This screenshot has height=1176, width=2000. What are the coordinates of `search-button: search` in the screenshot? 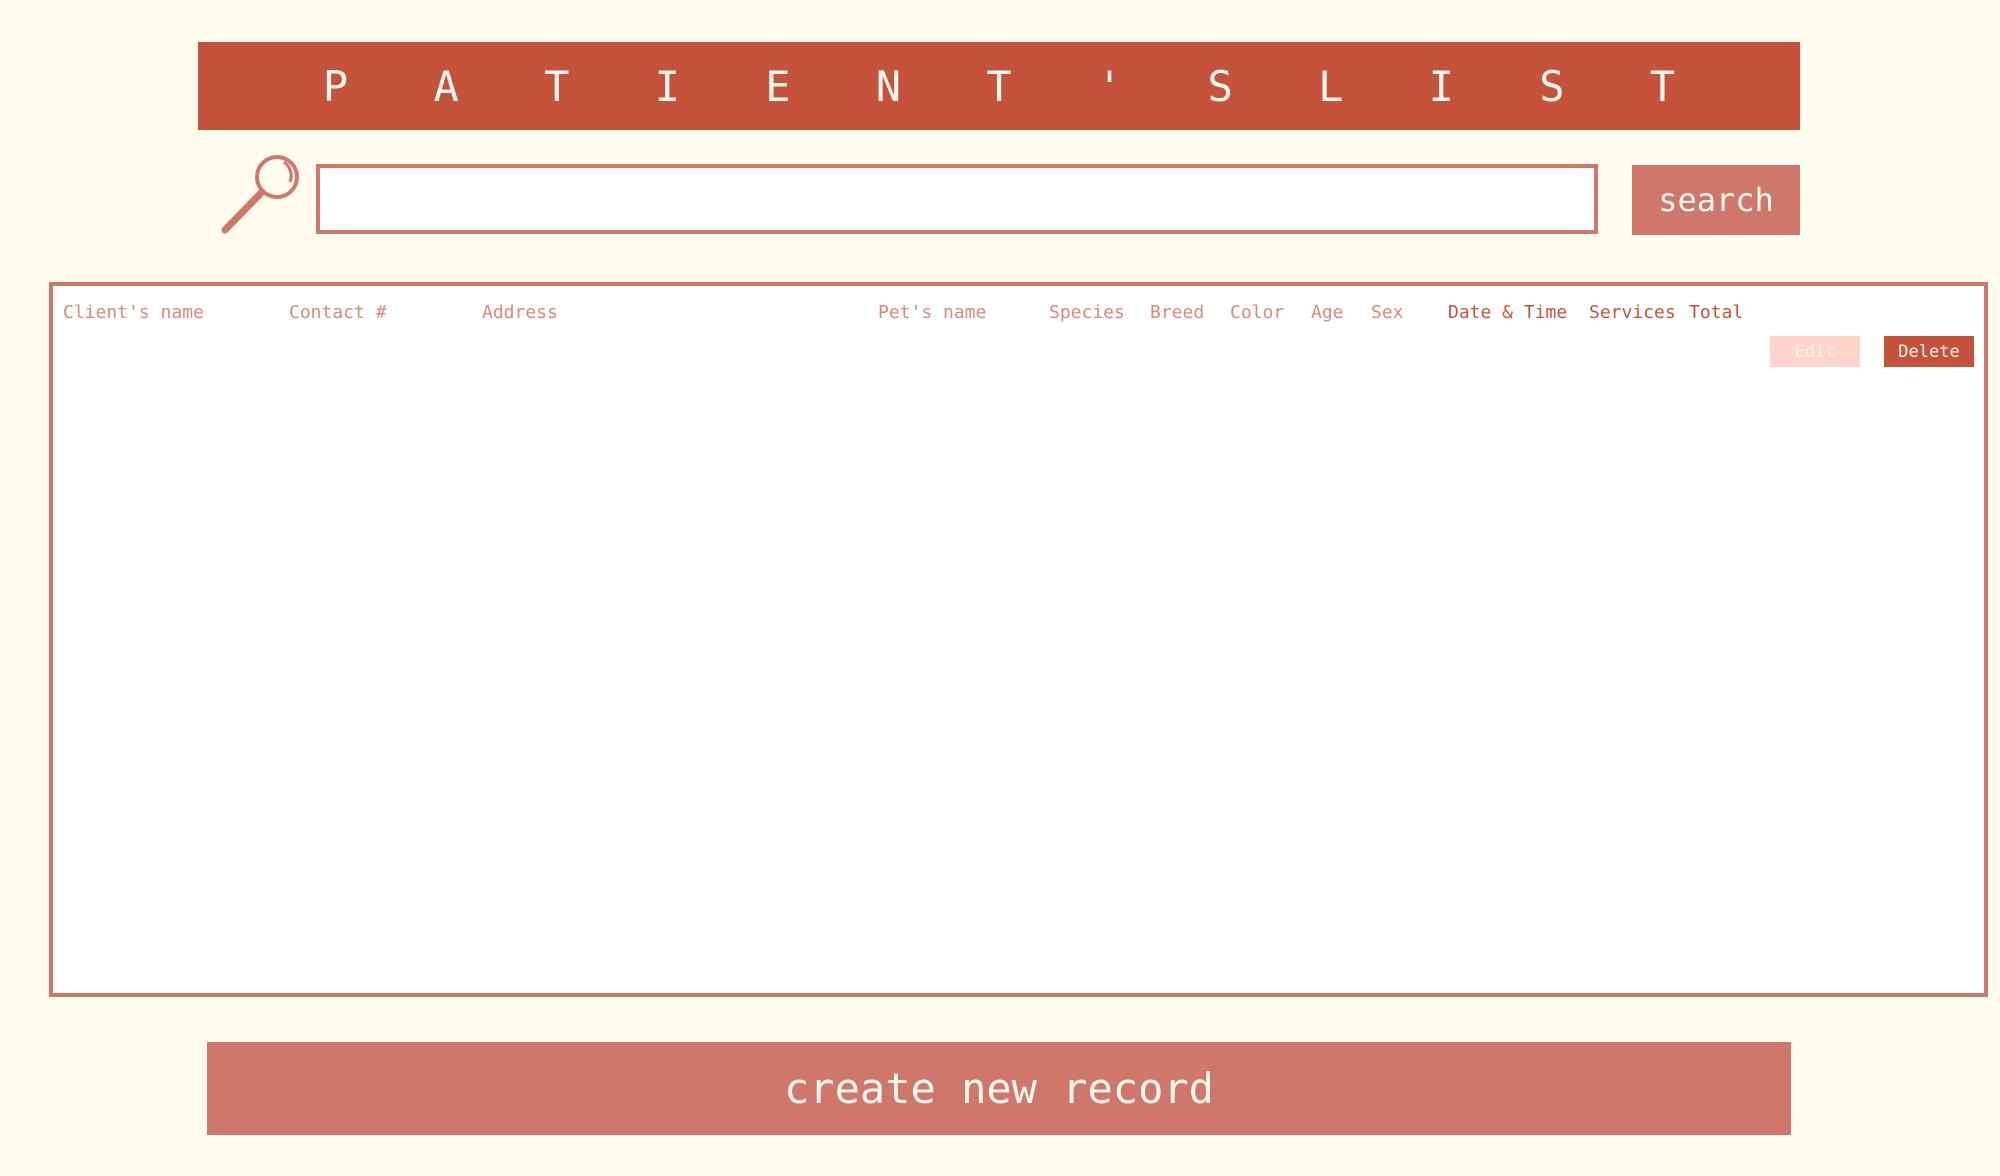 It's located at (1716, 200).